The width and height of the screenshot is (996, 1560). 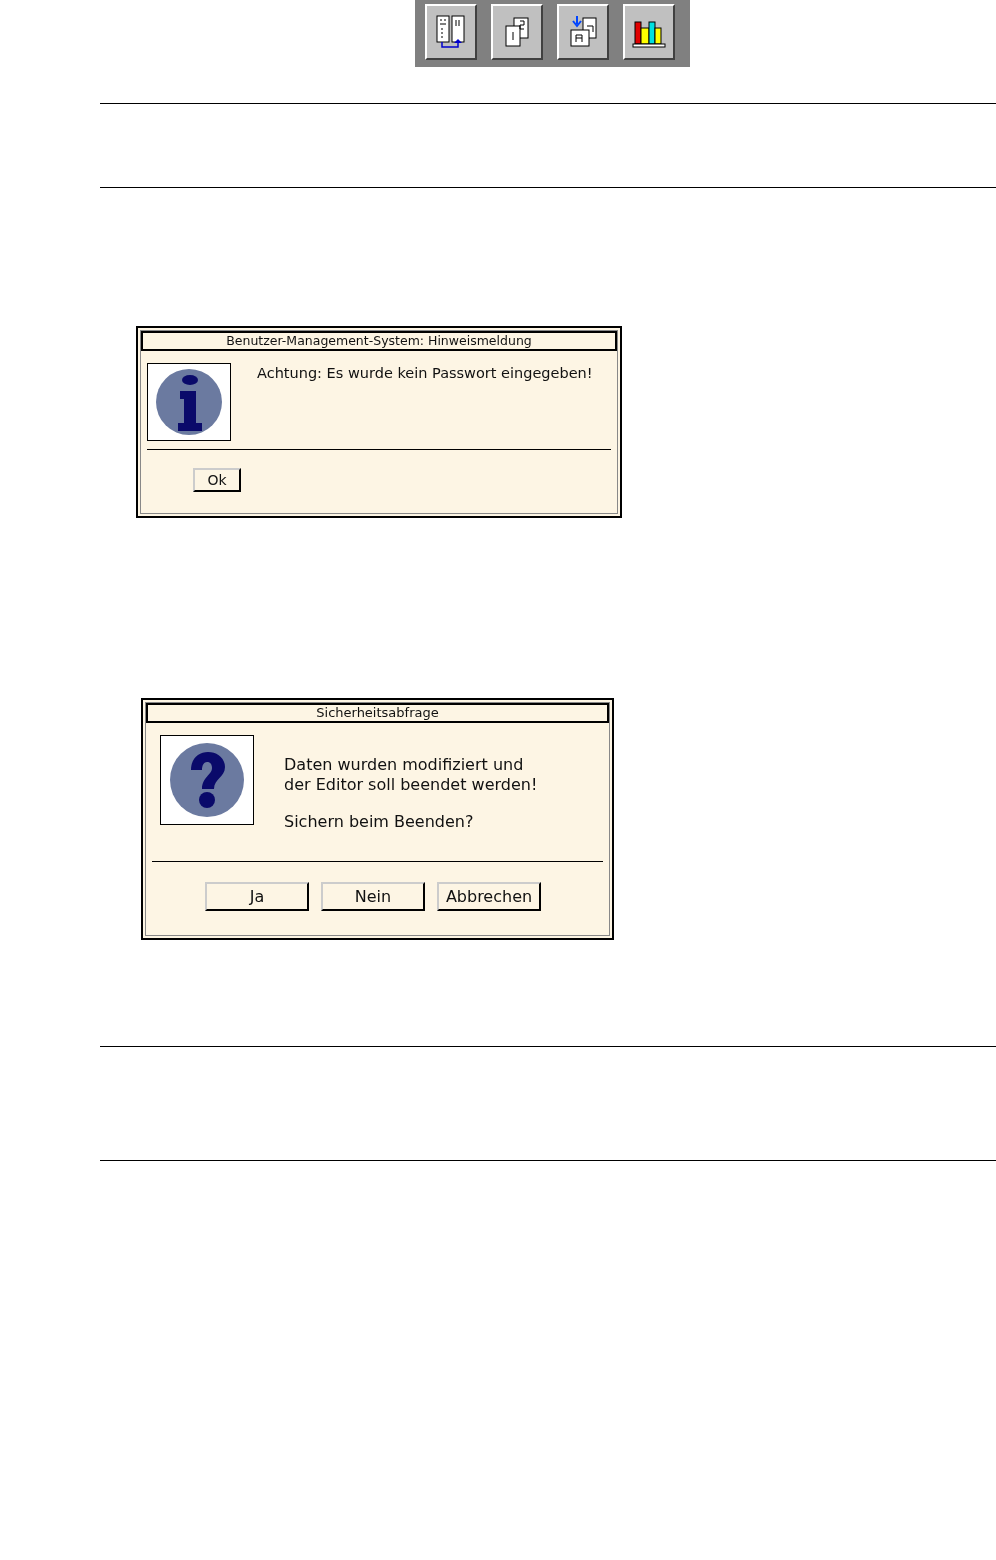 What do you see at coordinates (411, 775) in the screenshot?
I see `message-text: Daten wurden modifiziert und der Editor soll beendet werden!` at bounding box center [411, 775].